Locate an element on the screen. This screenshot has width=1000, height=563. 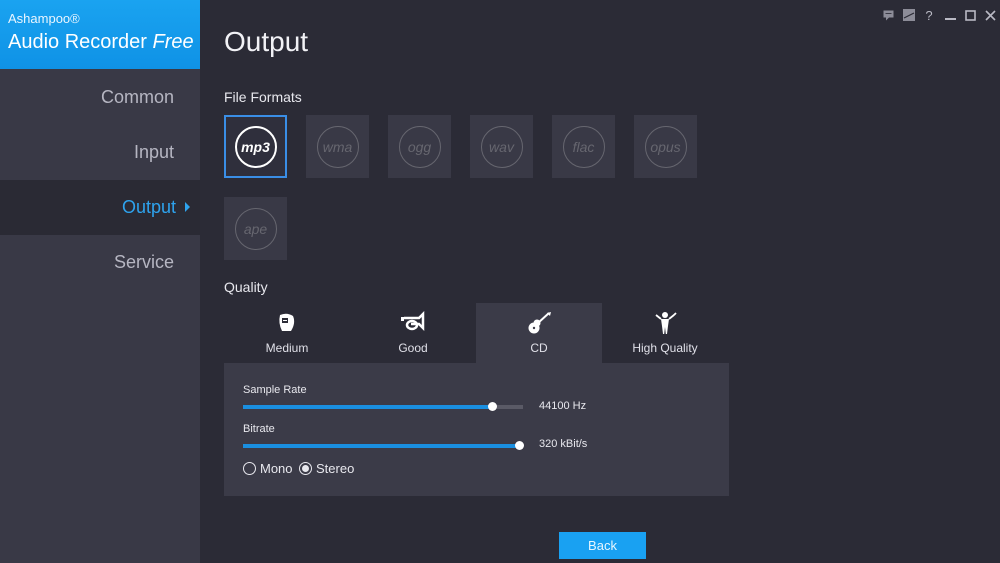
edit-icon is located at coordinates (909, 15).